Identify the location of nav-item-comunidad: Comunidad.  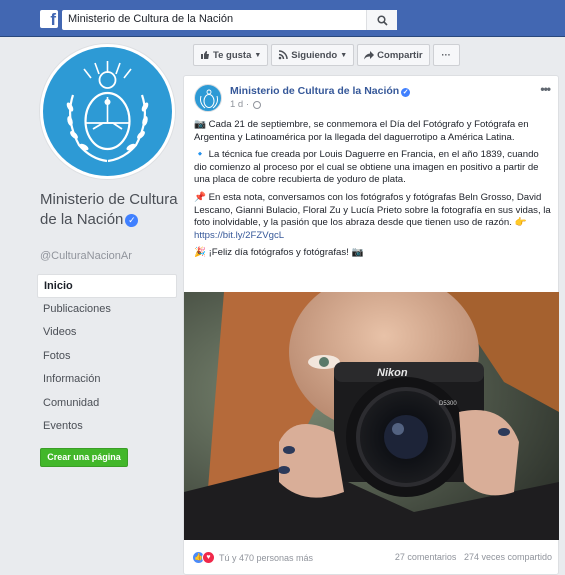
(107, 404).